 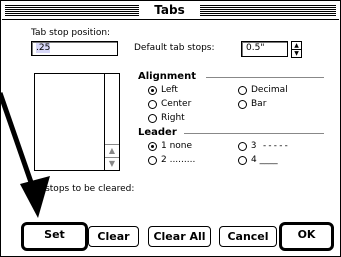 What do you see at coordinates (113, 236) in the screenshot?
I see `clear-button: Clear` at bounding box center [113, 236].